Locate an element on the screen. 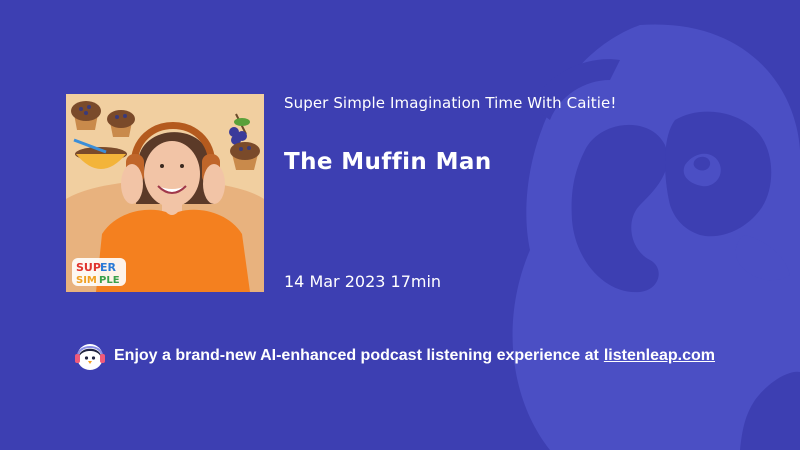 This screenshot has height=450, width=800. promo-link: listenleap.com is located at coordinates (659, 356).